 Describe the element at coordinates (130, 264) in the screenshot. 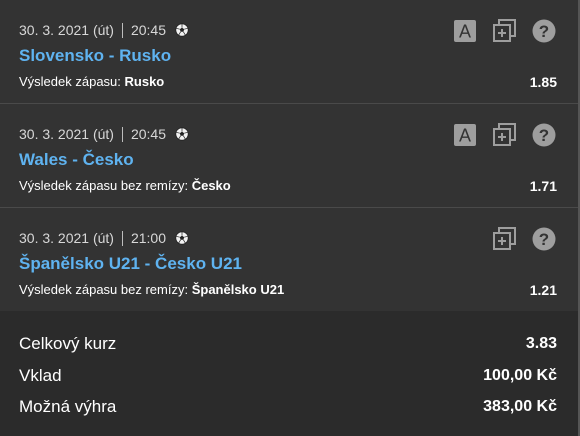

I see `match-link: Španělsko U21 - Česko U21` at that location.